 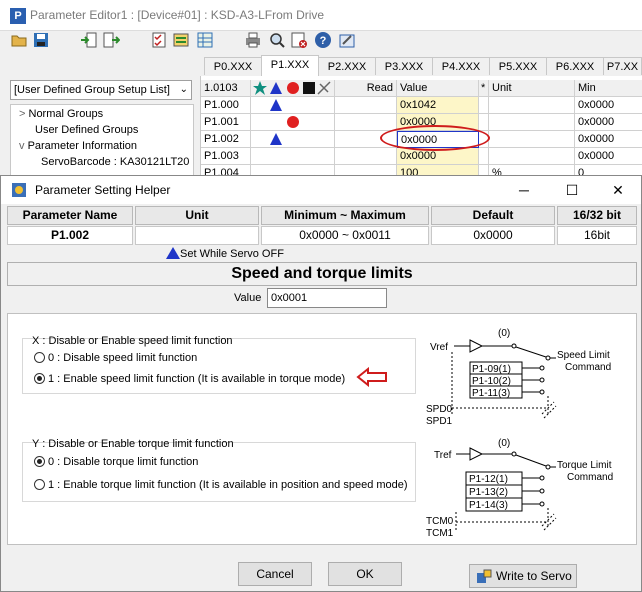 I want to click on write-to-servo-button: Write to Servo, so click(x=523, y=576).